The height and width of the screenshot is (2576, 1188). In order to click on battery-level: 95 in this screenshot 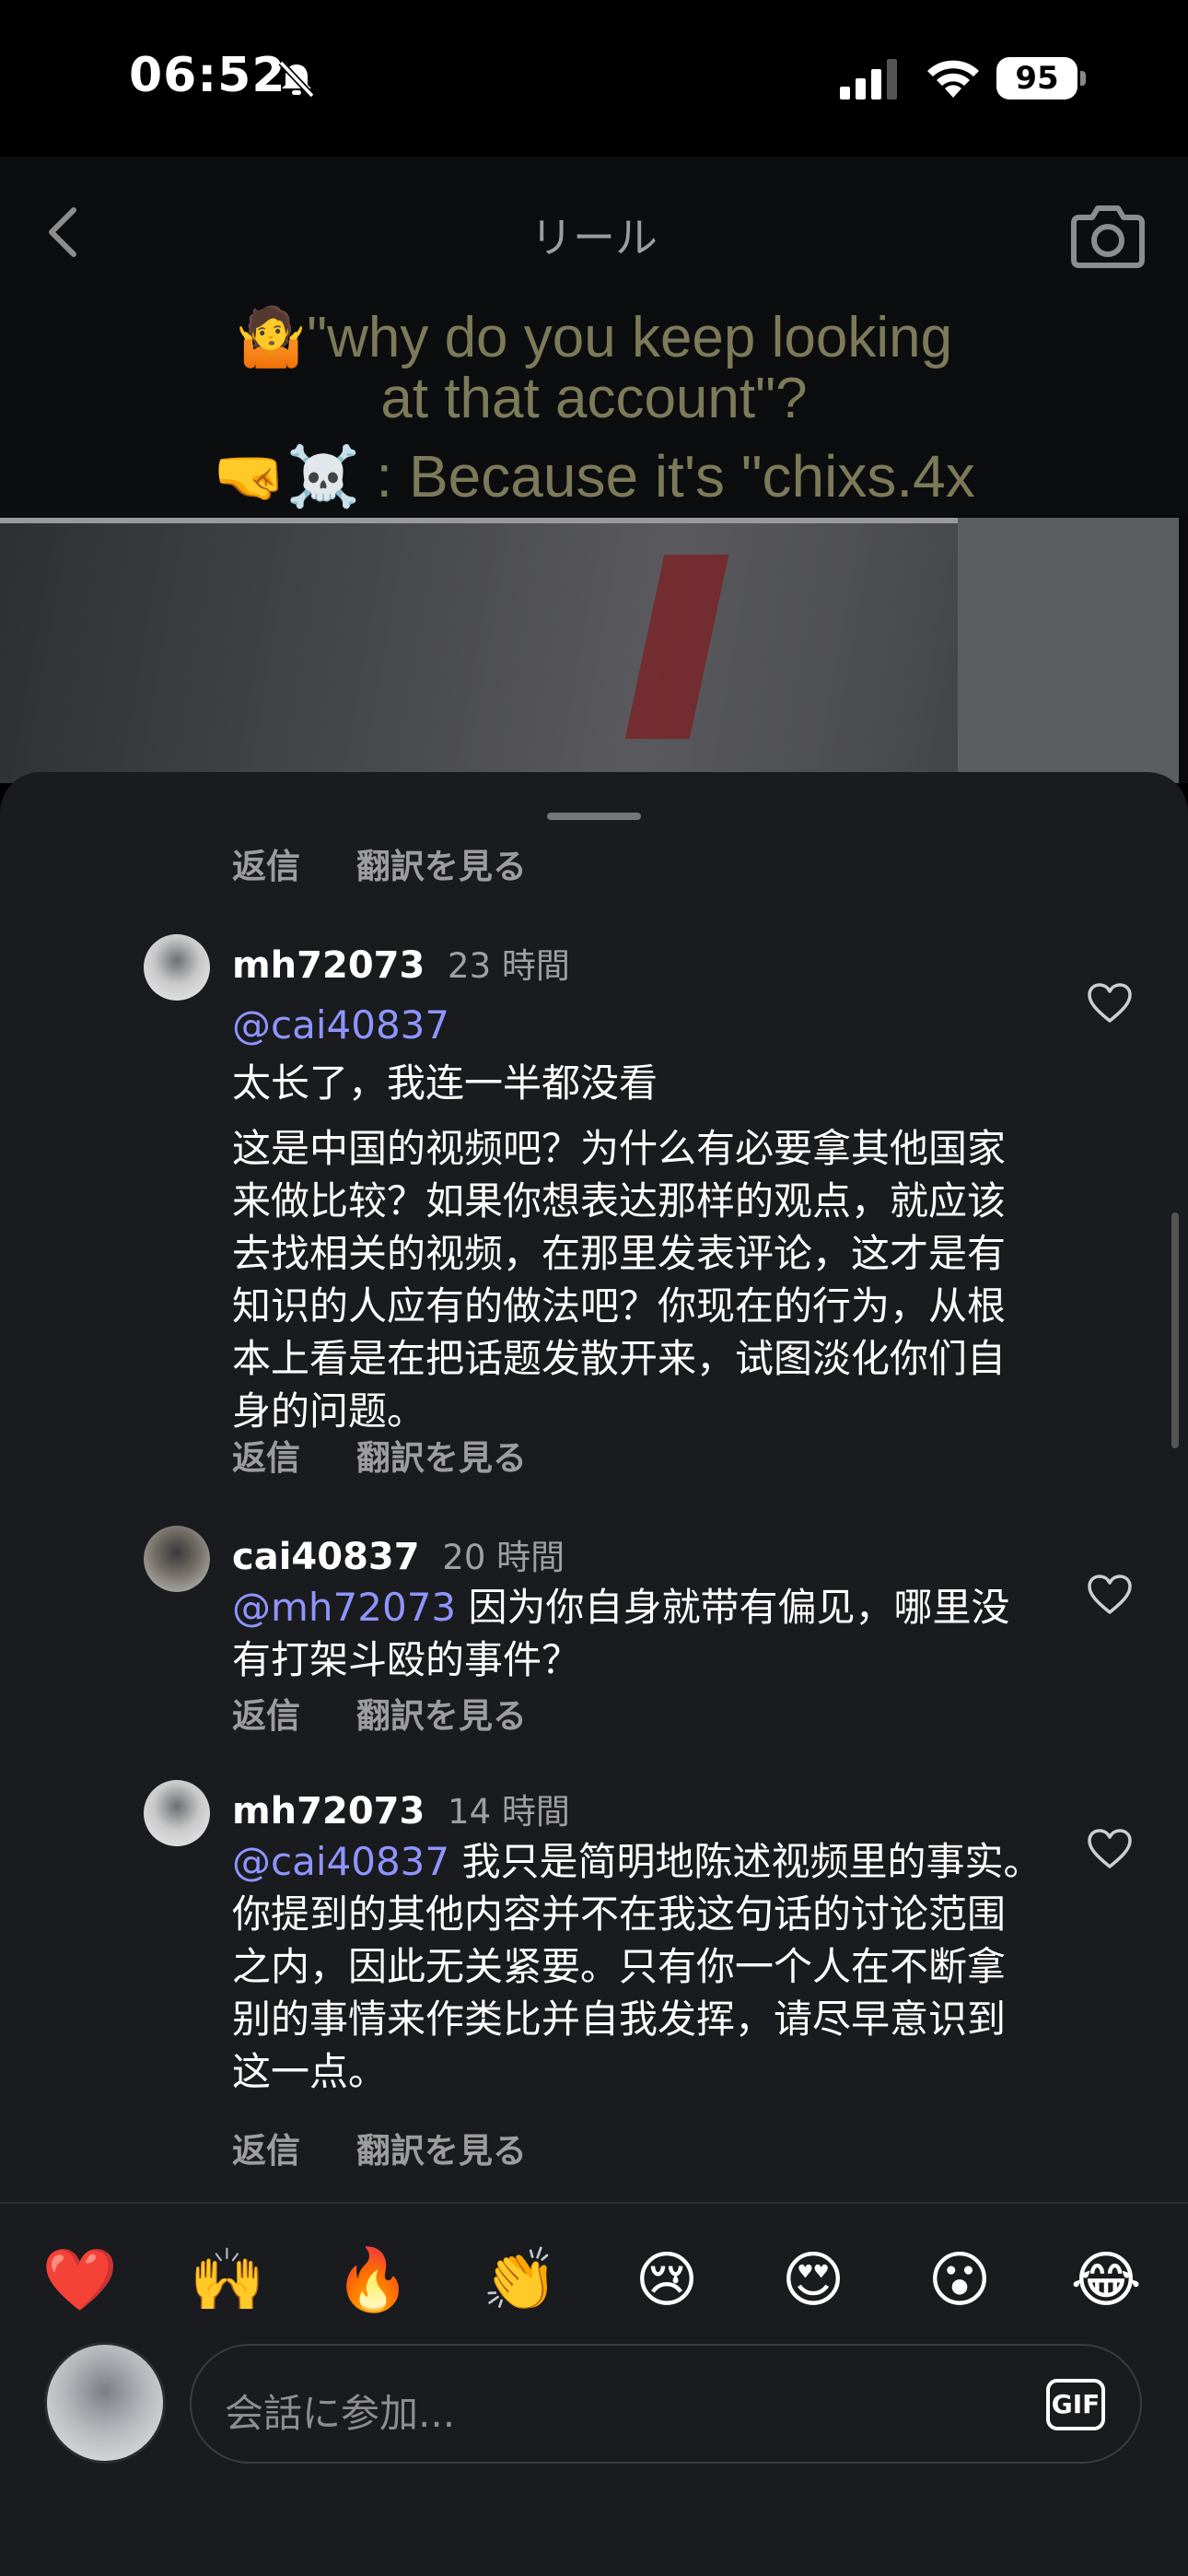, I will do `click(1037, 78)`.